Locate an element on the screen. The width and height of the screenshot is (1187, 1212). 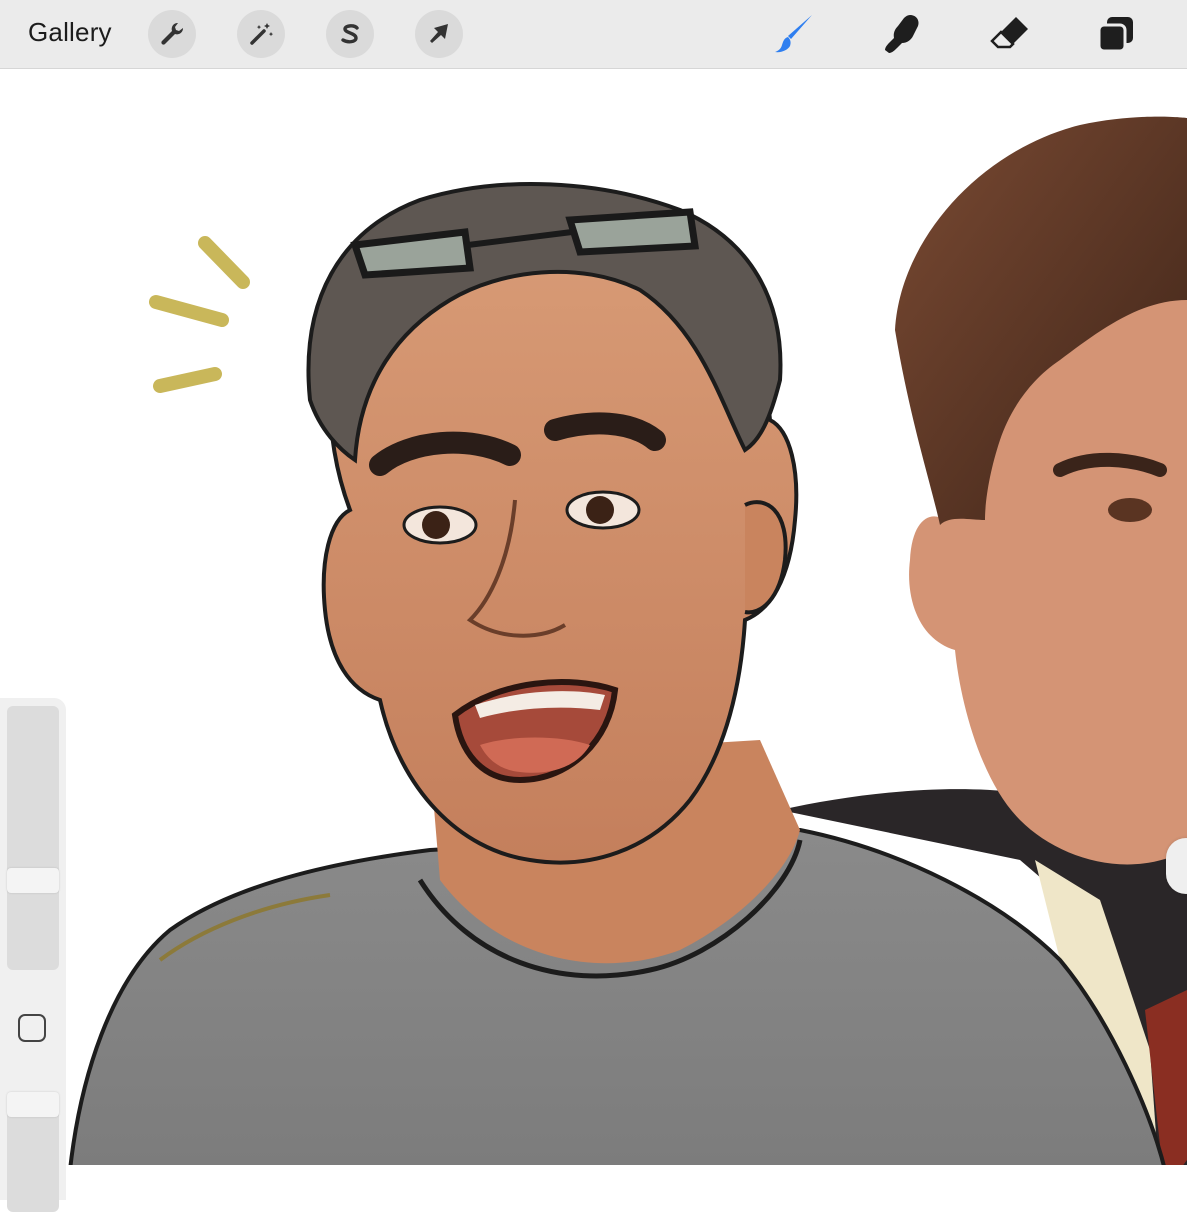
brush-sidebar is located at coordinates (33, 955).